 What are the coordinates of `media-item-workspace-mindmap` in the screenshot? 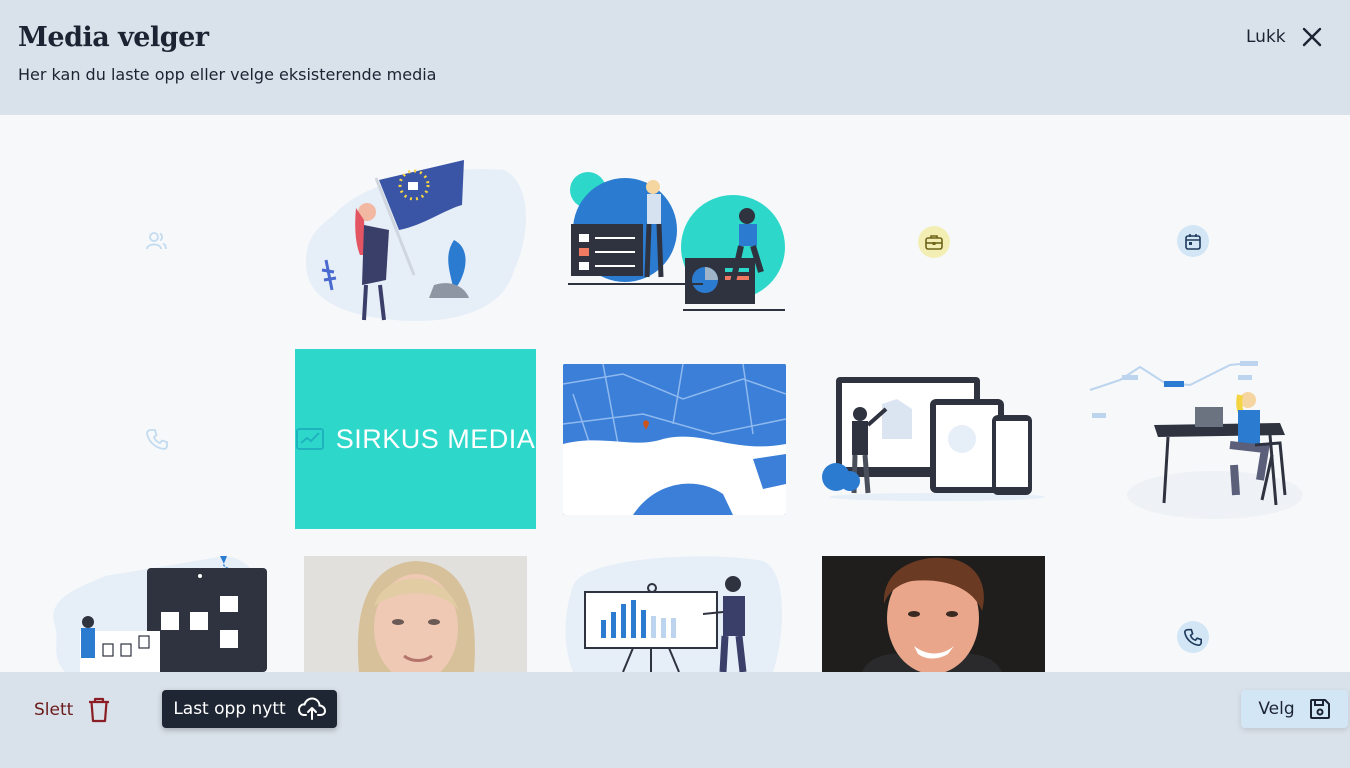 It's located at (1192, 437).